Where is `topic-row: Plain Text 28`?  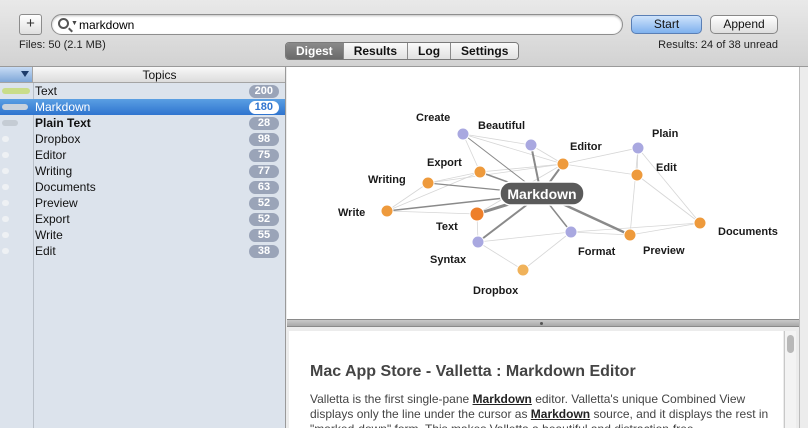
topic-row: Plain Text 28 is located at coordinates (142, 123).